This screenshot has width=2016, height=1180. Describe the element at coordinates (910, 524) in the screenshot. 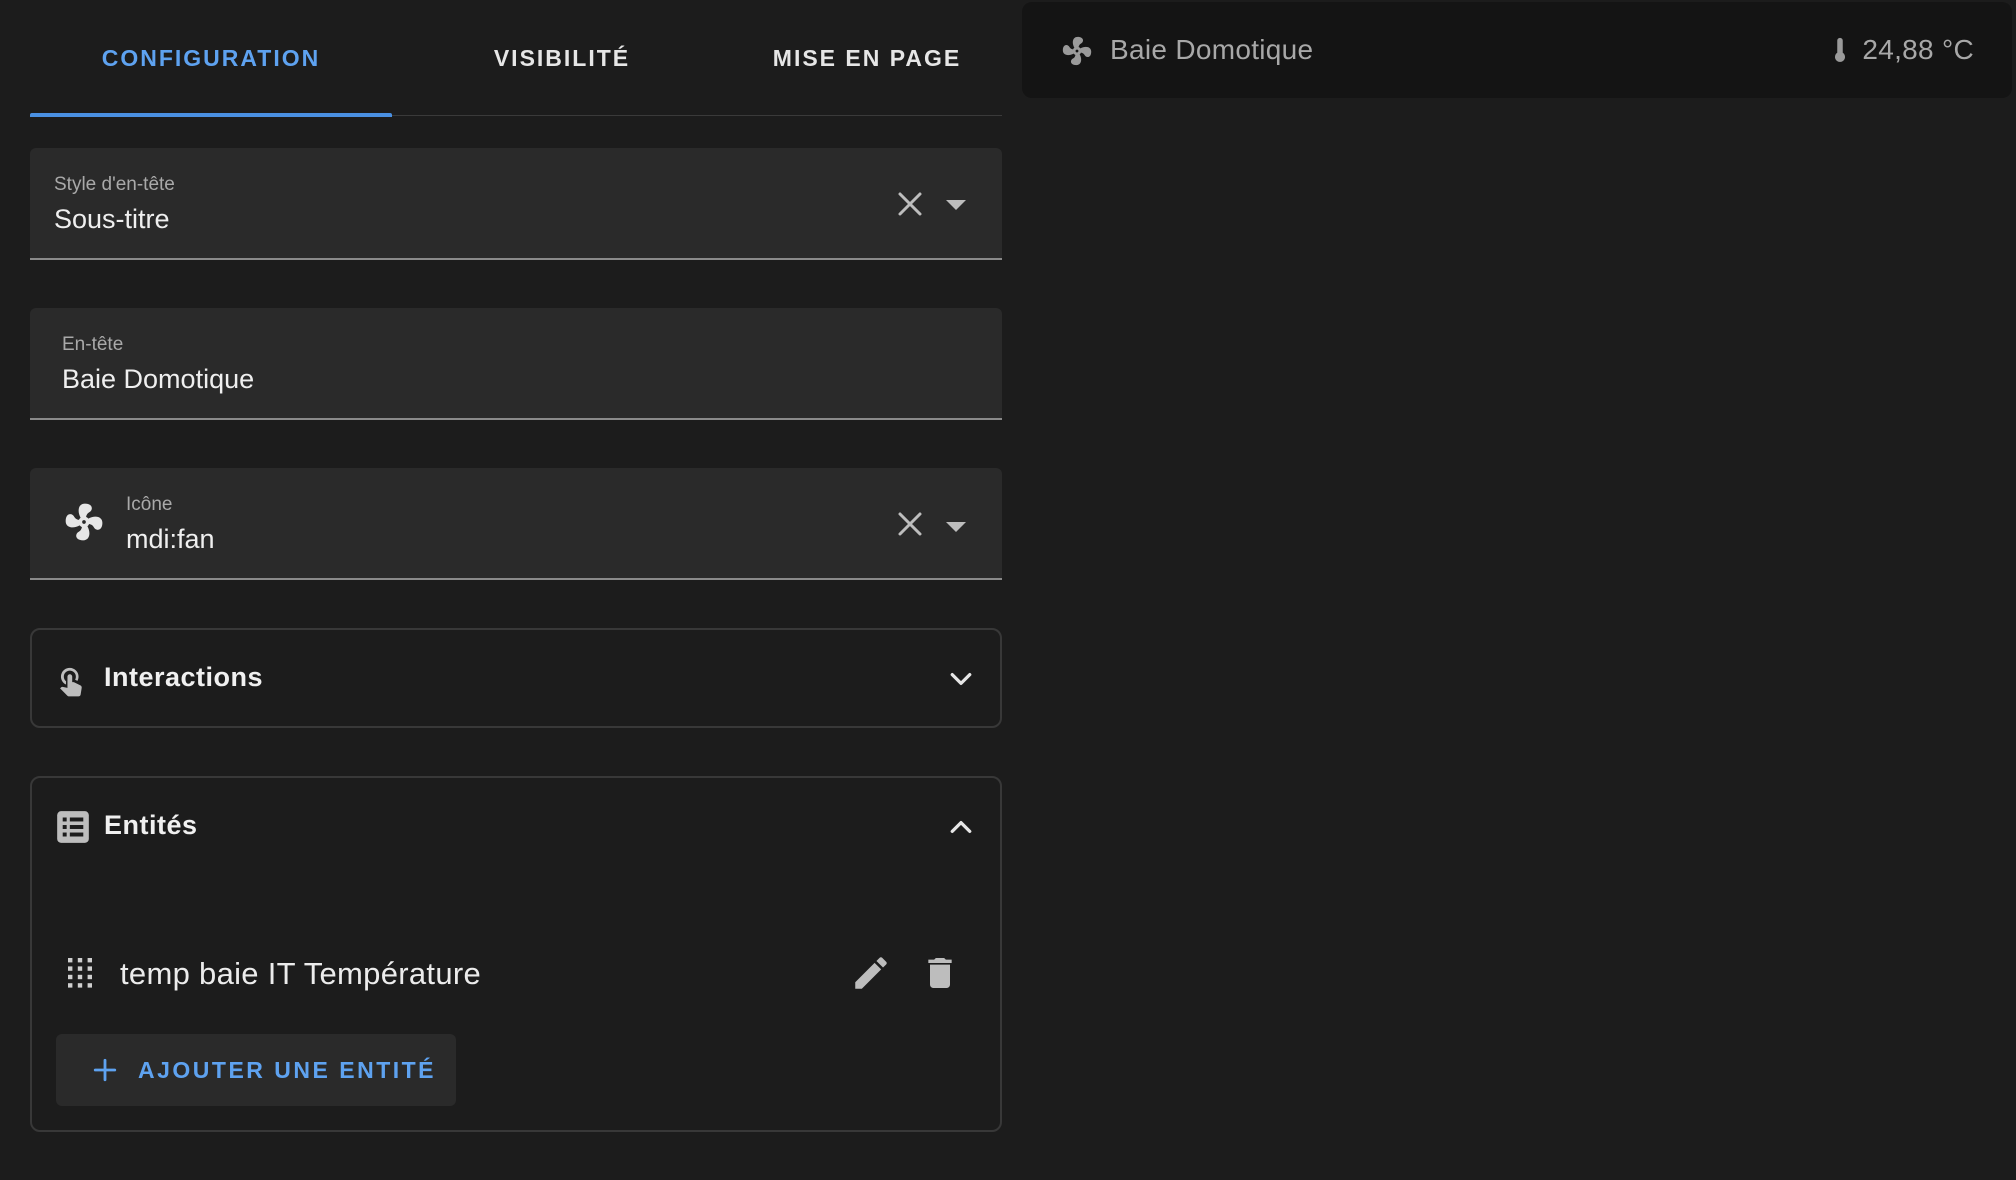

I see `clear-icon-icon` at that location.